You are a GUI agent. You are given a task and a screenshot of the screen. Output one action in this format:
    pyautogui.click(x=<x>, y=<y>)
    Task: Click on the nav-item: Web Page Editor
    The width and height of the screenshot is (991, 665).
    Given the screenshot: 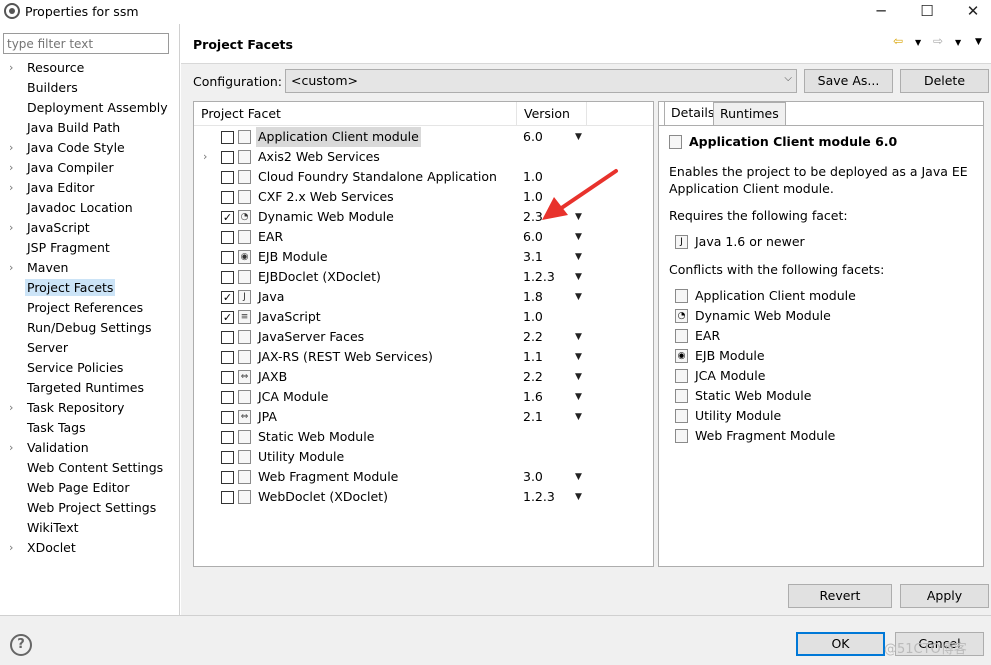 What is the action you would take?
    pyautogui.click(x=90, y=488)
    